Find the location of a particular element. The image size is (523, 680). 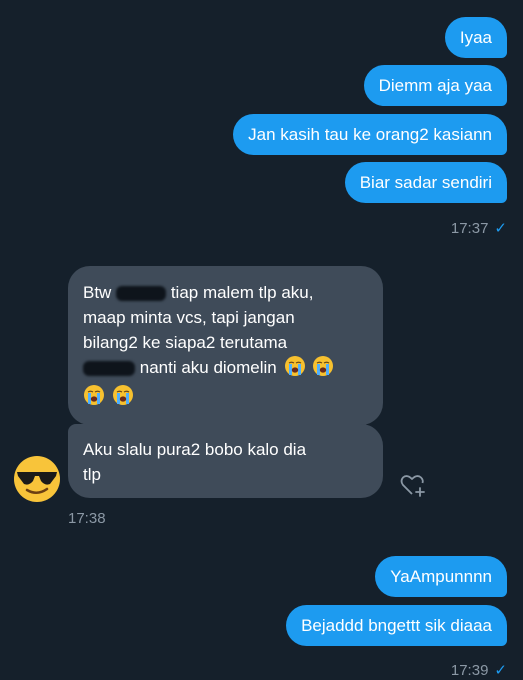

outgoing-message-5: YaAmpunnnn is located at coordinates (441, 576).